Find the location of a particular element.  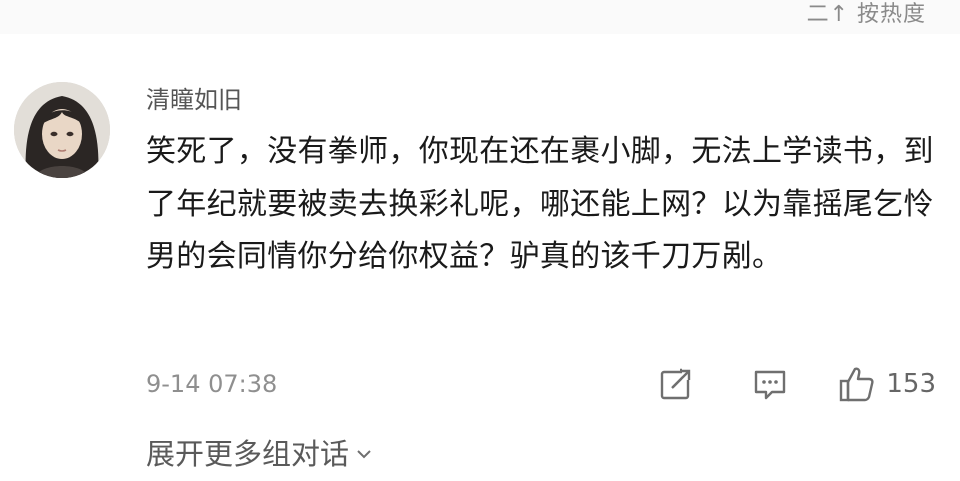

expand-label: 展开更多组对话 is located at coordinates (248, 454).